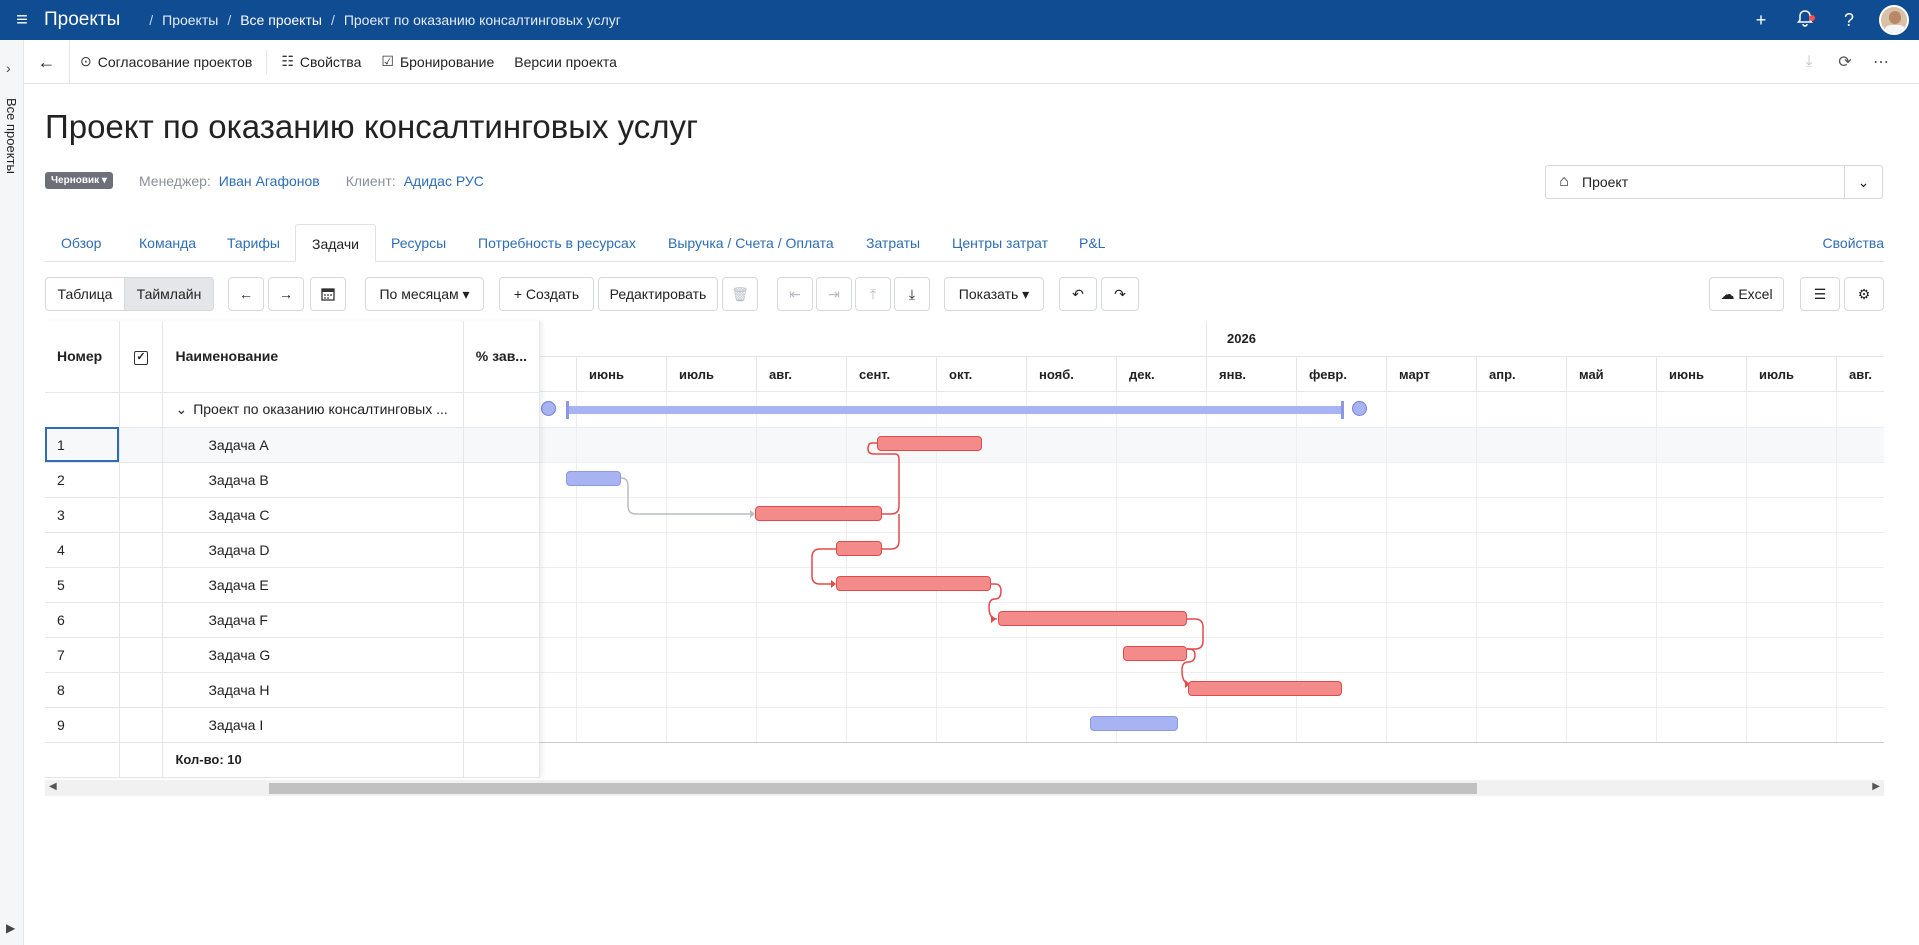 This screenshot has width=1919, height=945. What do you see at coordinates (313, 585) in the screenshot?
I see `cell-name: Задача E` at bounding box center [313, 585].